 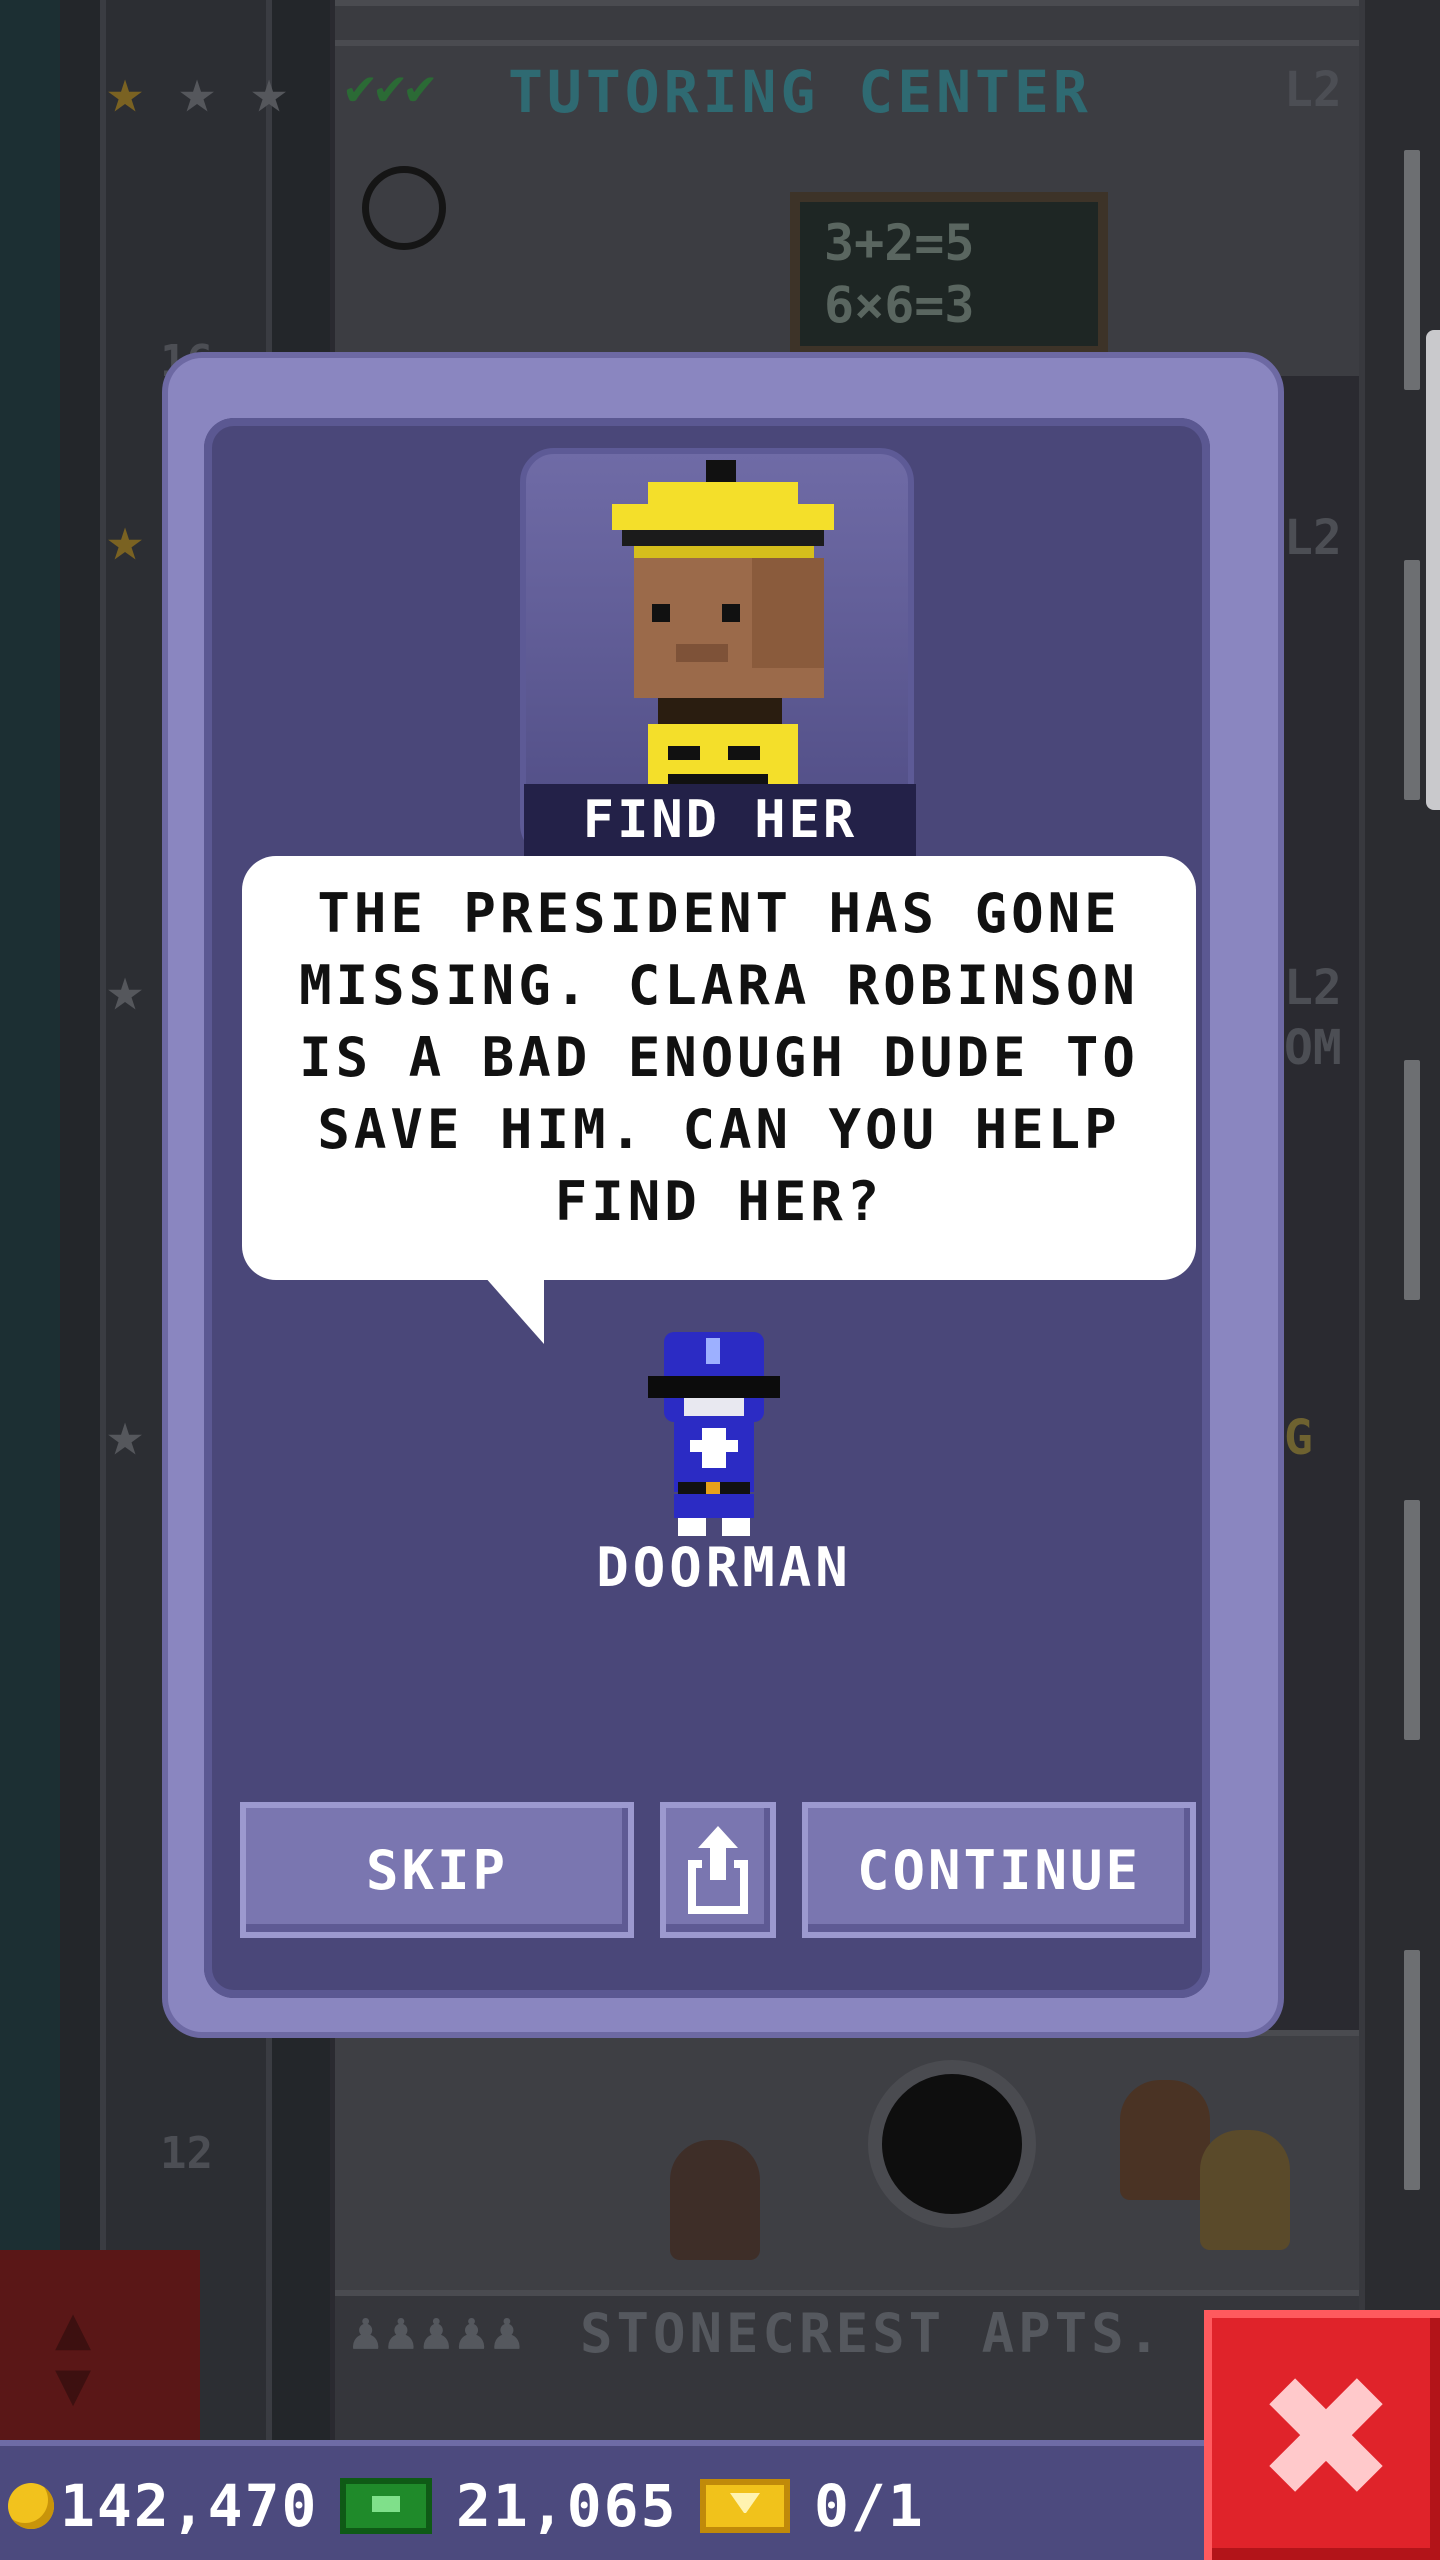 I want to click on close-icon: ✖, so click(x=1326, y=2439).